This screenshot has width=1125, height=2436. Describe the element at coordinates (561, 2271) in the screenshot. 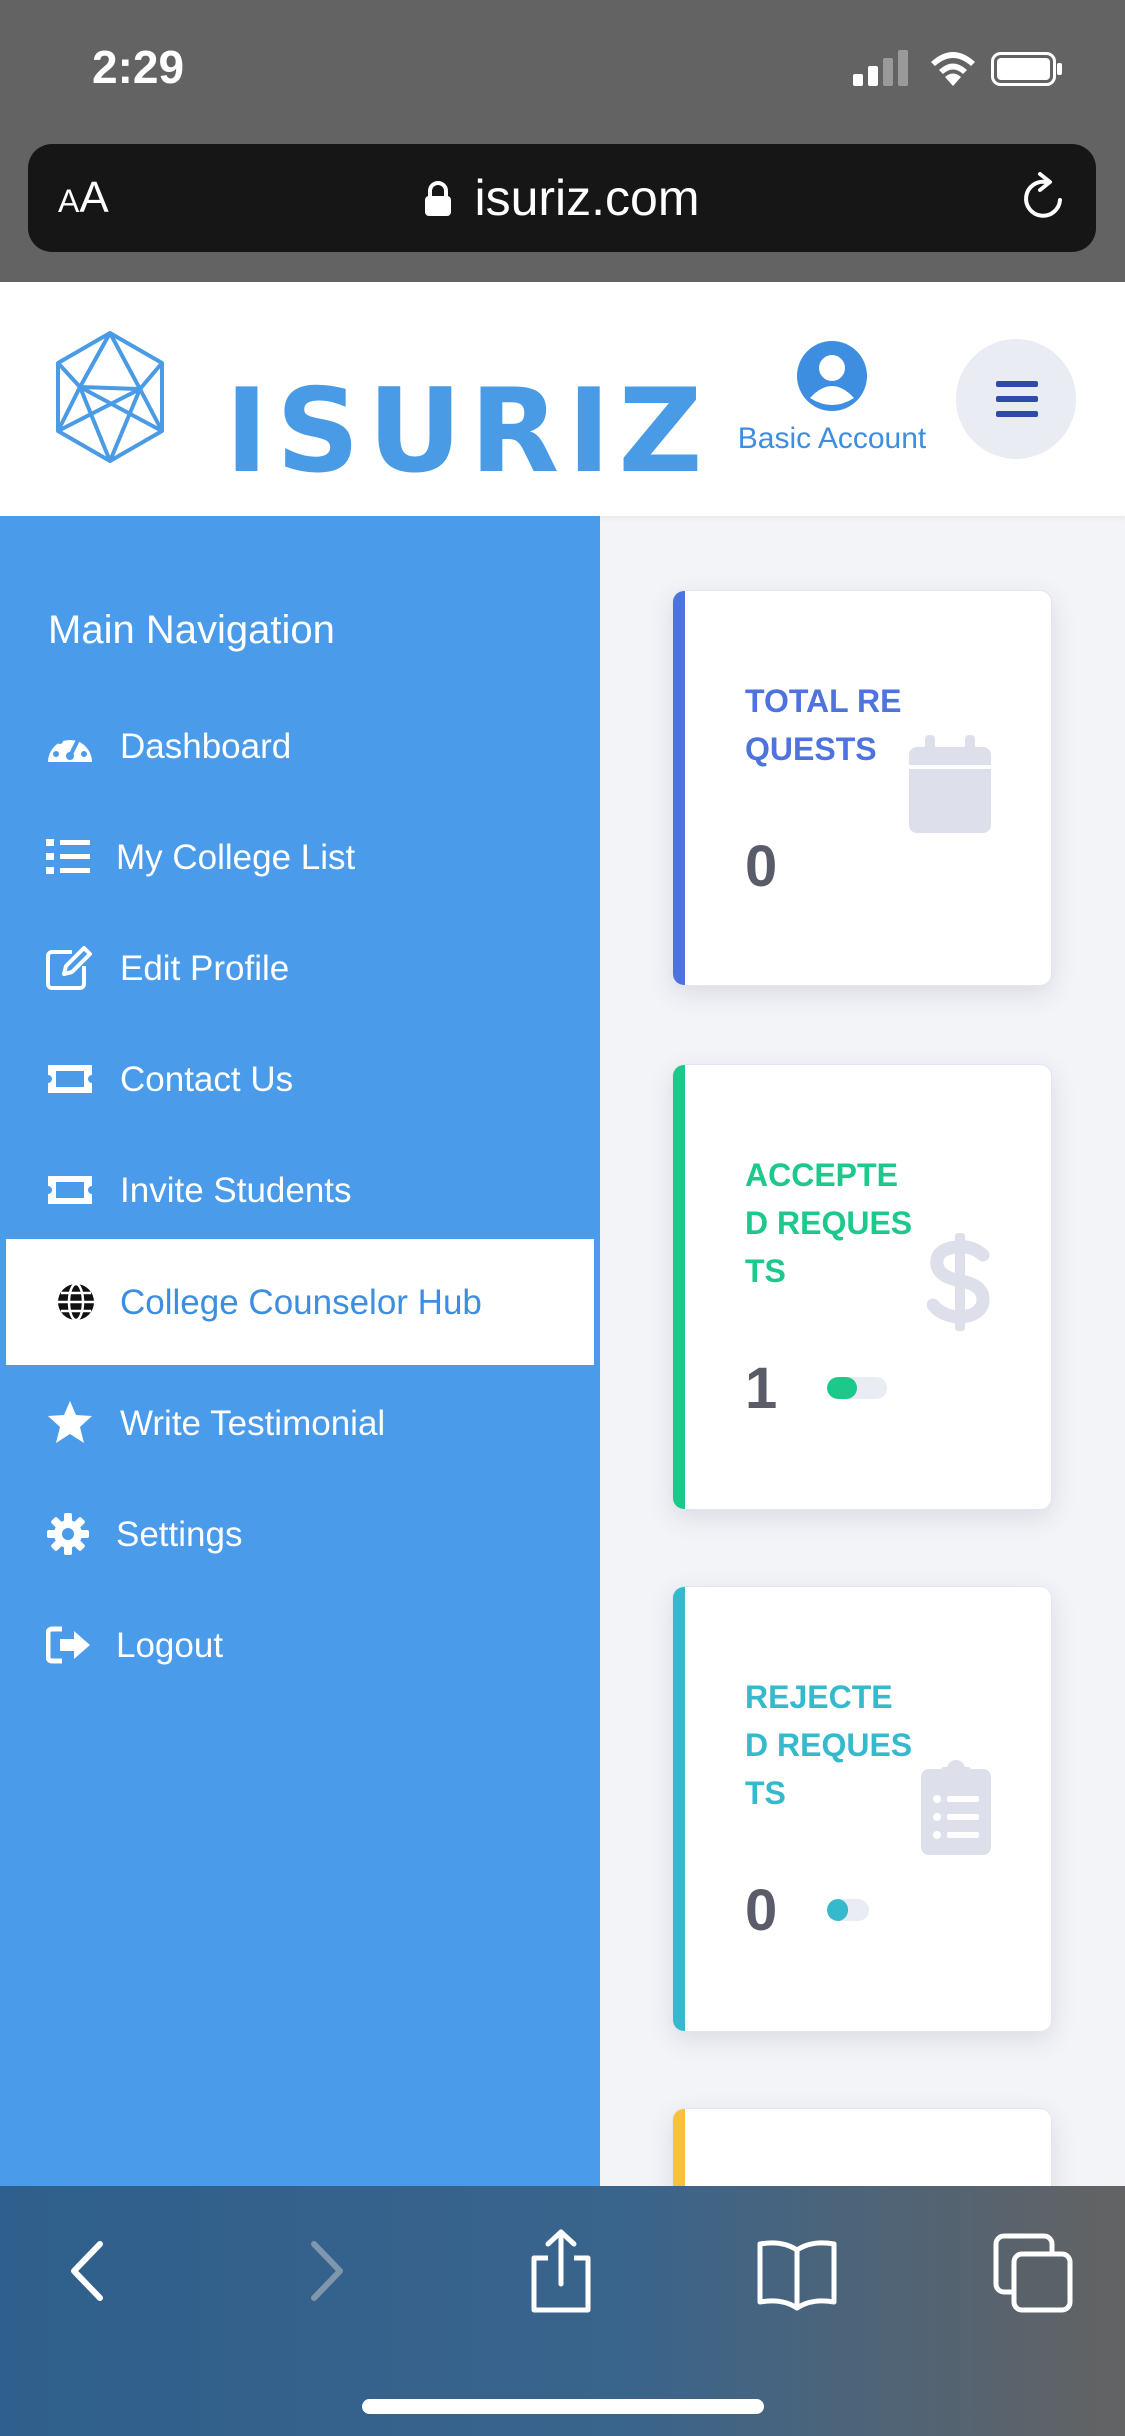

I see `share-icon` at that location.